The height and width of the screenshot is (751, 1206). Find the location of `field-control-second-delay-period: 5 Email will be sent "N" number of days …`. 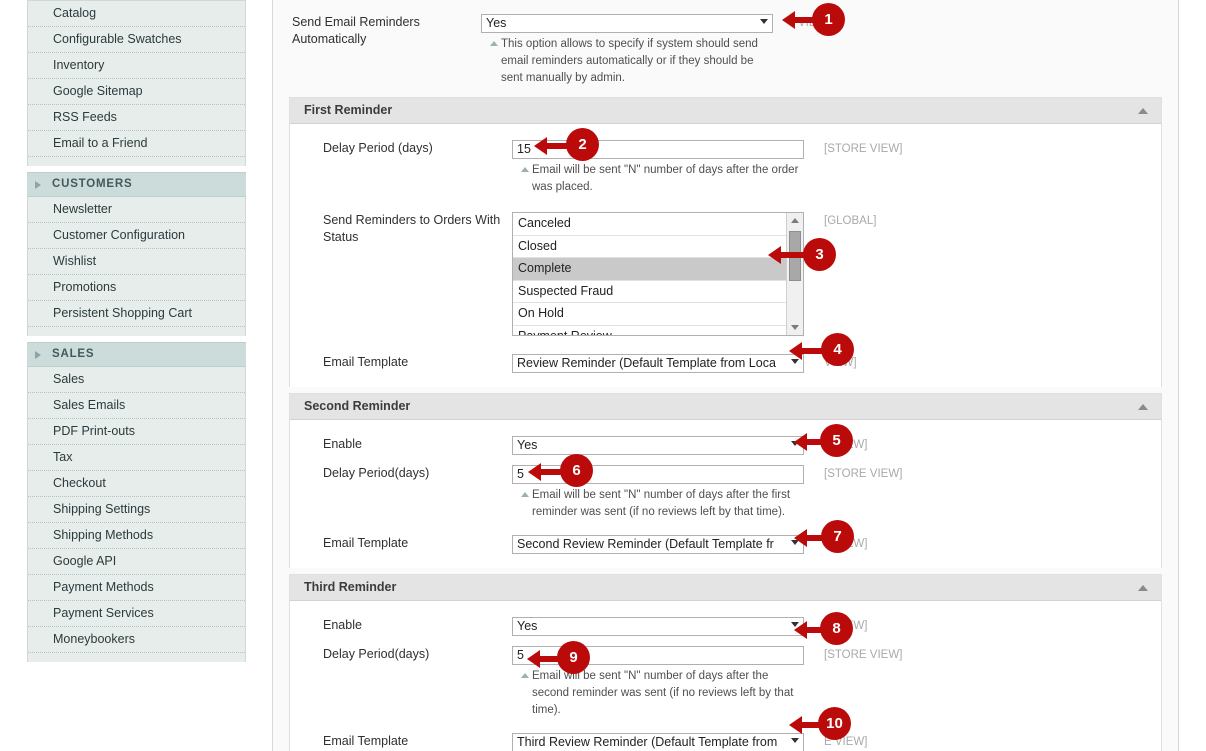

field-control-second-delay-period: 5 Email will be sent "N" number of days … is located at coordinates (658, 493).